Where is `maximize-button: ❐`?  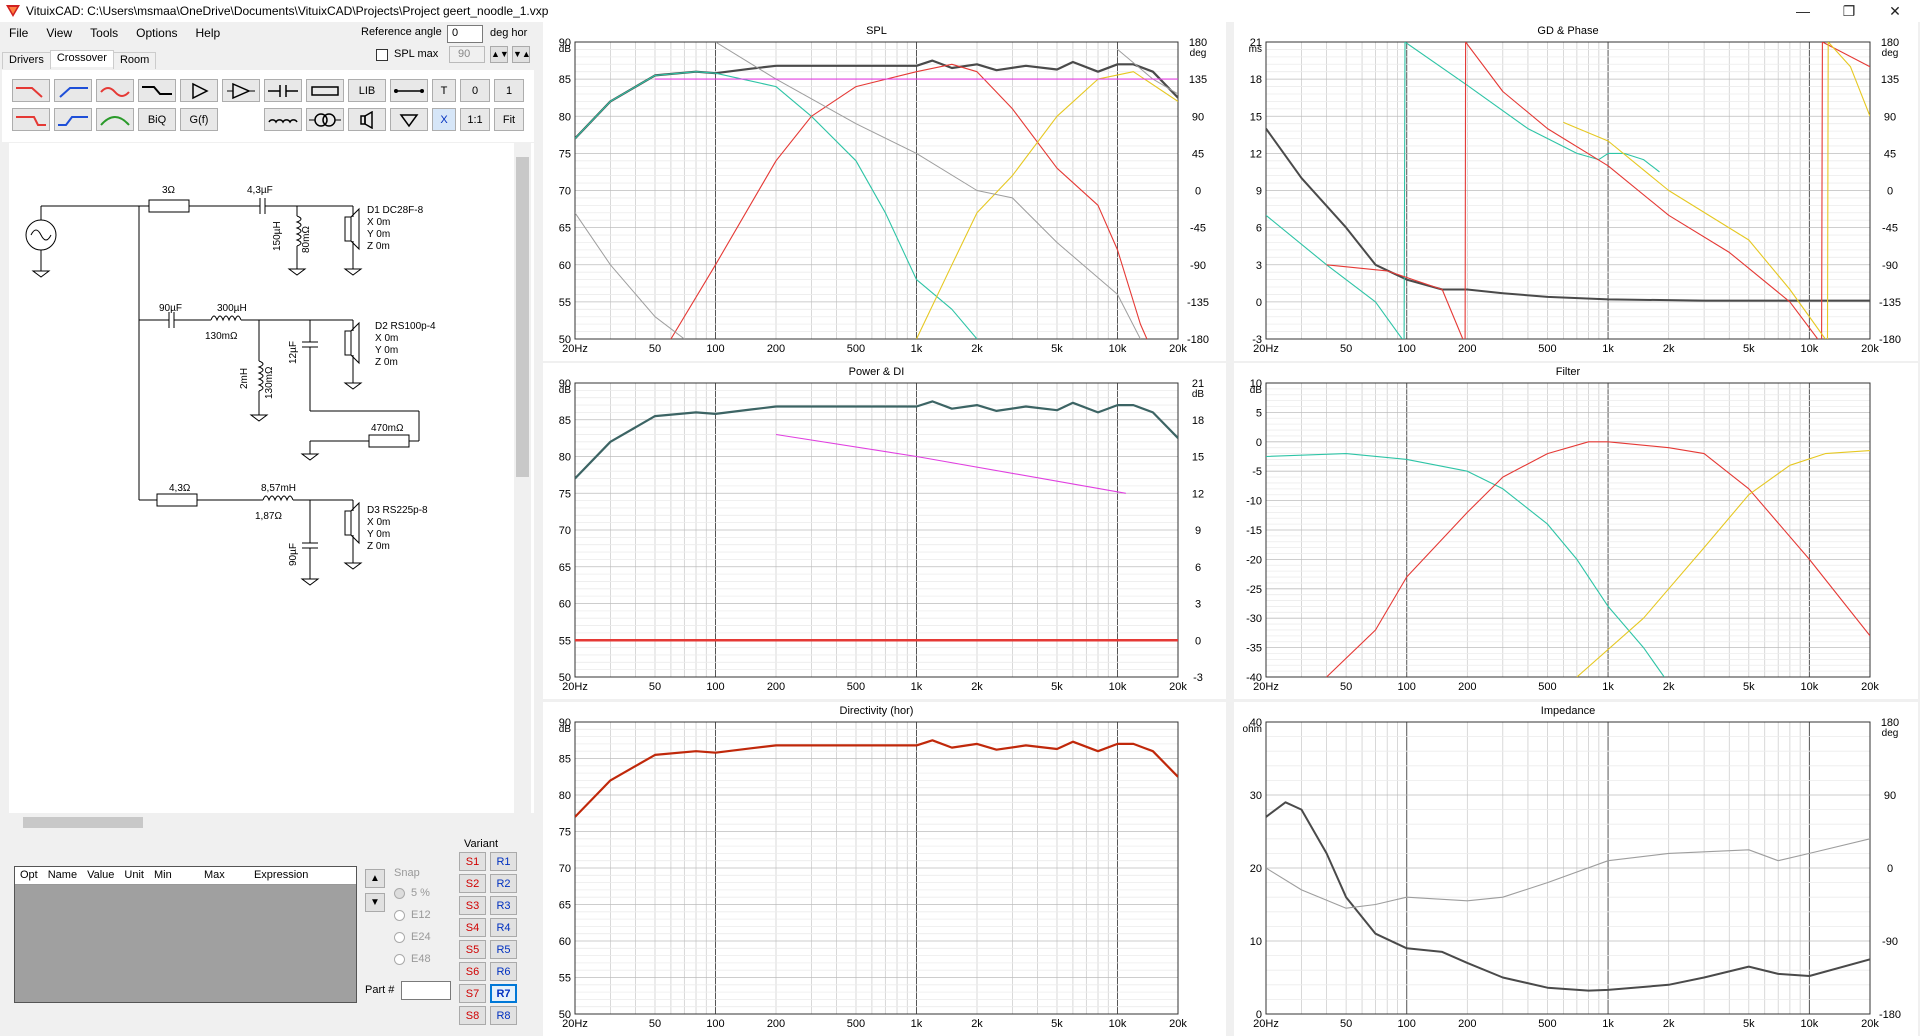 maximize-button: ❐ is located at coordinates (1849, 11).